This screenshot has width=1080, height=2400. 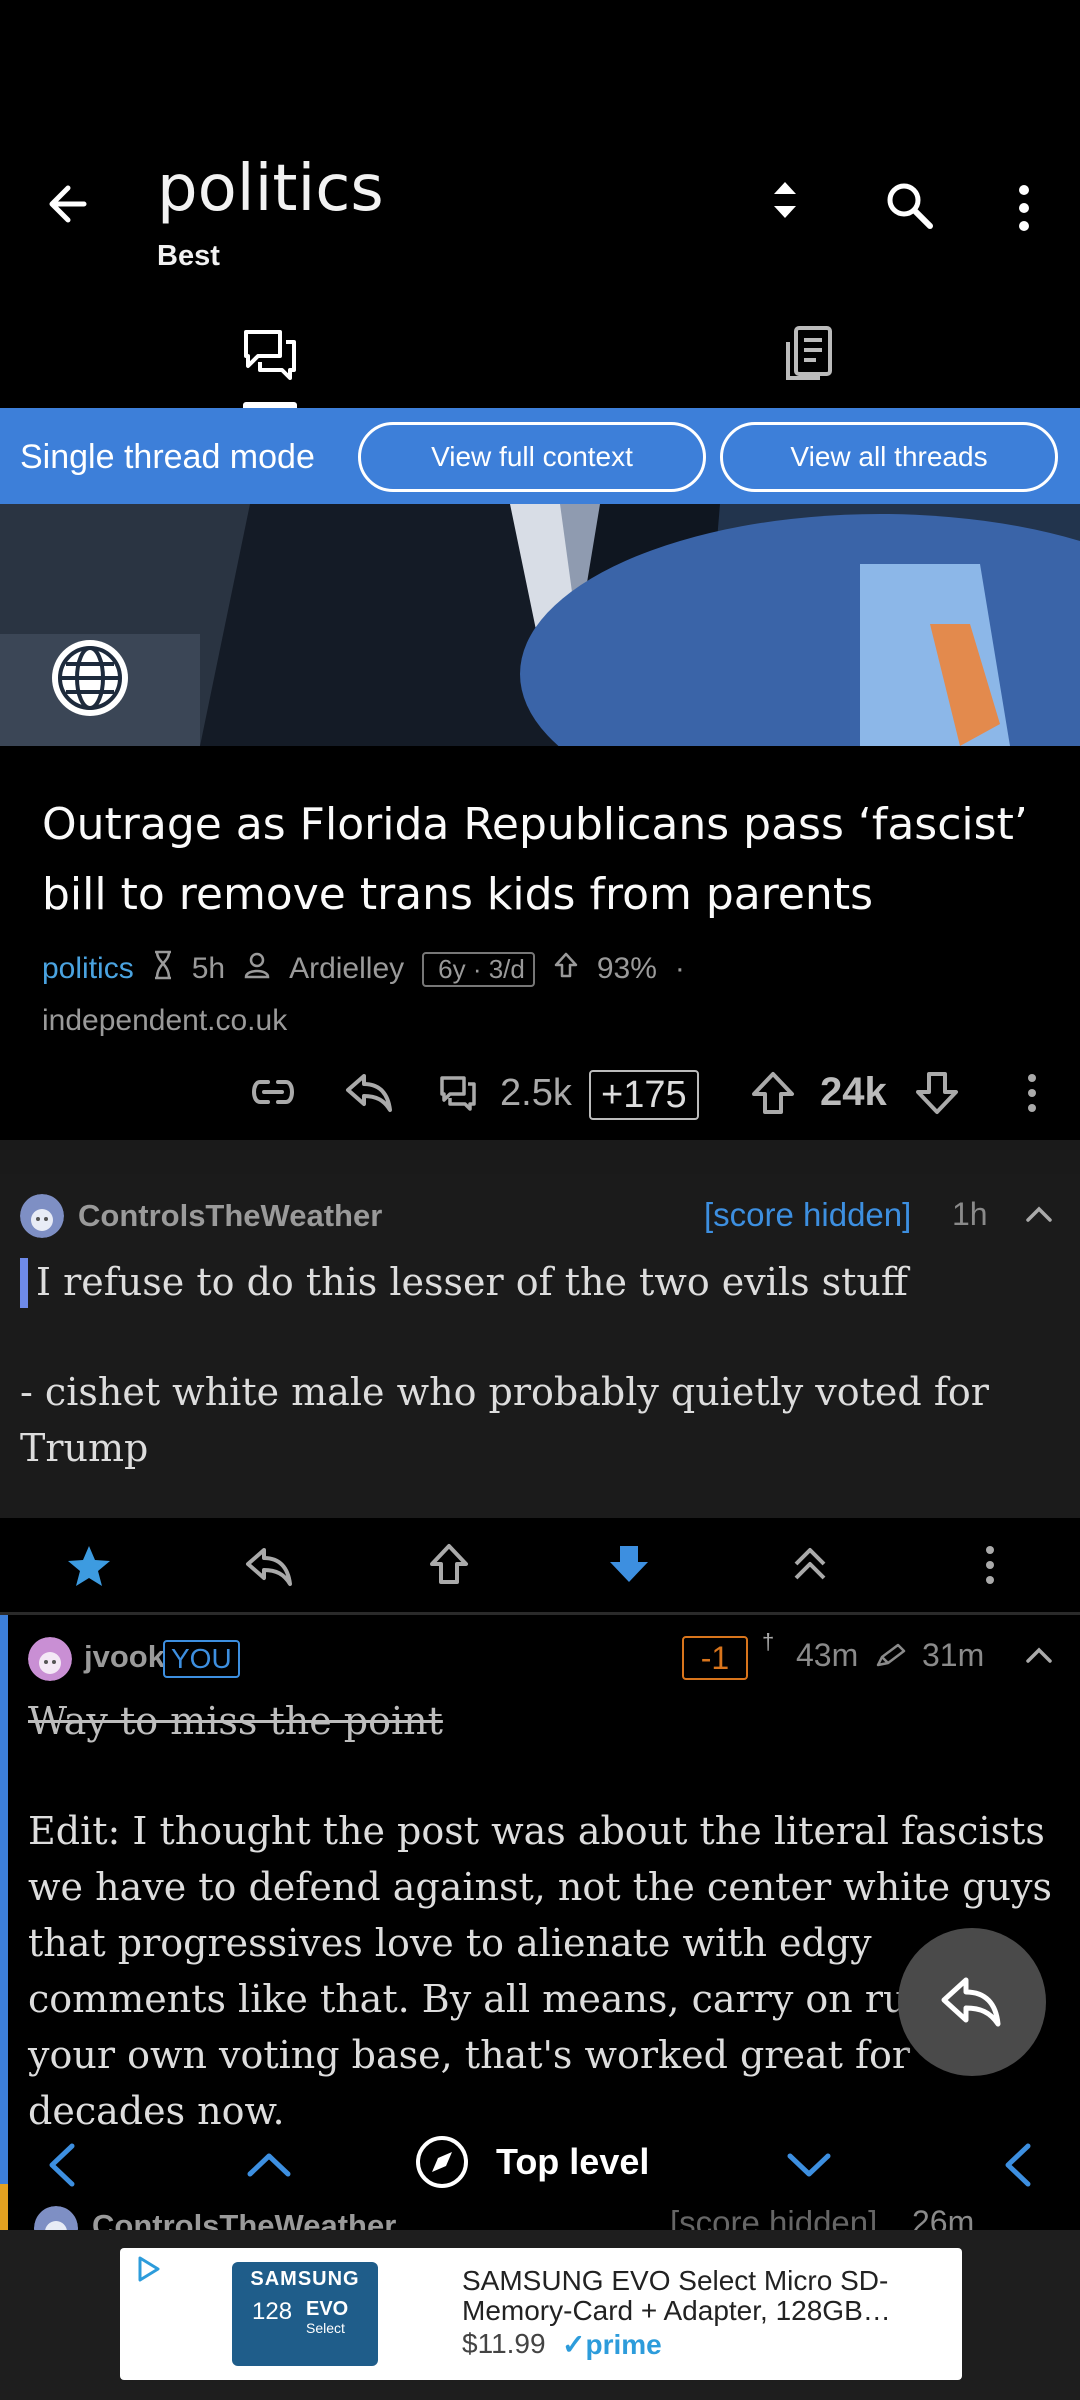 I want to click on globe-icon, so click(x=90, y=678).